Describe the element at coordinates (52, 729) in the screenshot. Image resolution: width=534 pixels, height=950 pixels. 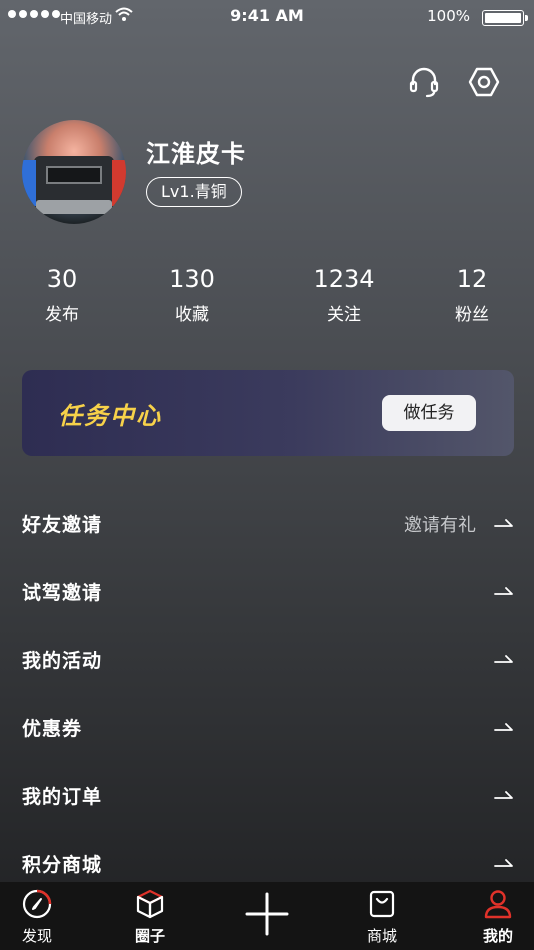
I see `menu-item-label: 优惠券` at that location.